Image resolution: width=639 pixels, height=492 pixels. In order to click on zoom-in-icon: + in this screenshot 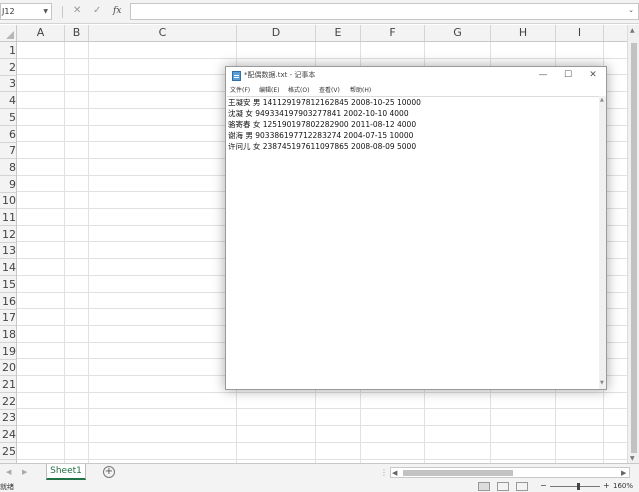, I will do `click(606, 485)`.